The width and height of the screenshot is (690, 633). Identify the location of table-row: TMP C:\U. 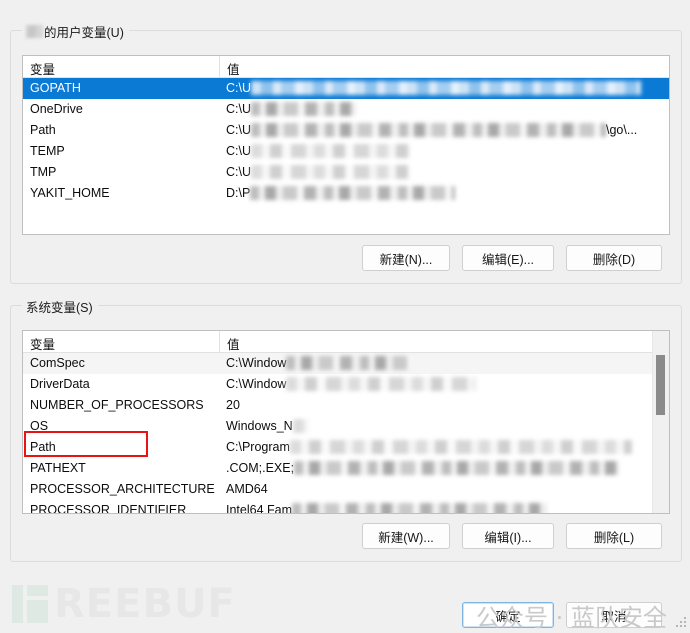
(346, 172).